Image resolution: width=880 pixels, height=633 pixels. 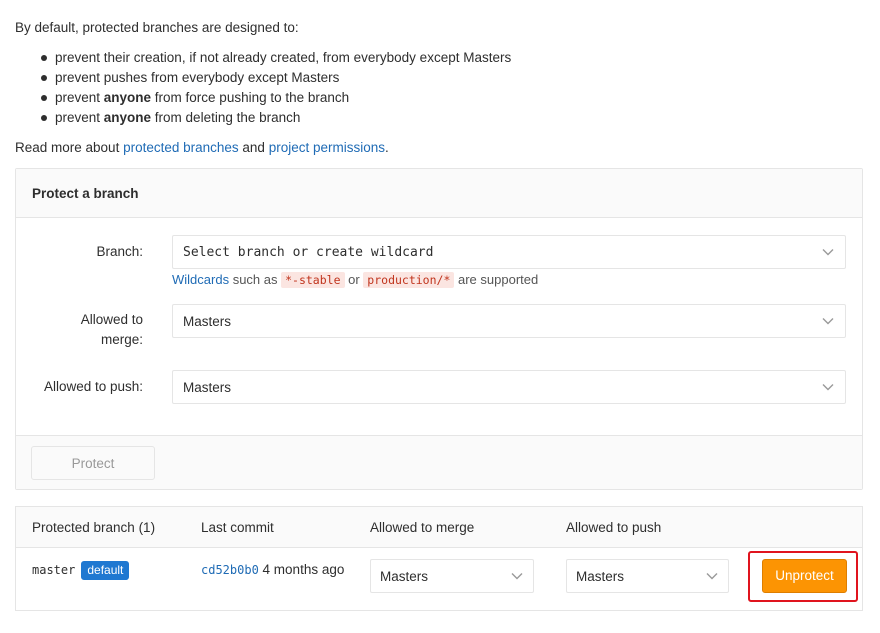 I want to click on row-push-select: Masters, so click(x=647, y=576).